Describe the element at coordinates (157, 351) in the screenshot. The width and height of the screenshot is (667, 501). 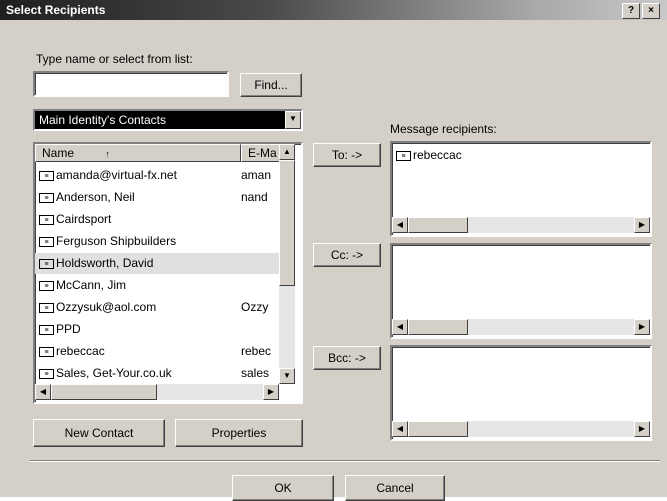
I see `contact-row: ≡ rebeccac rebec` at that location.